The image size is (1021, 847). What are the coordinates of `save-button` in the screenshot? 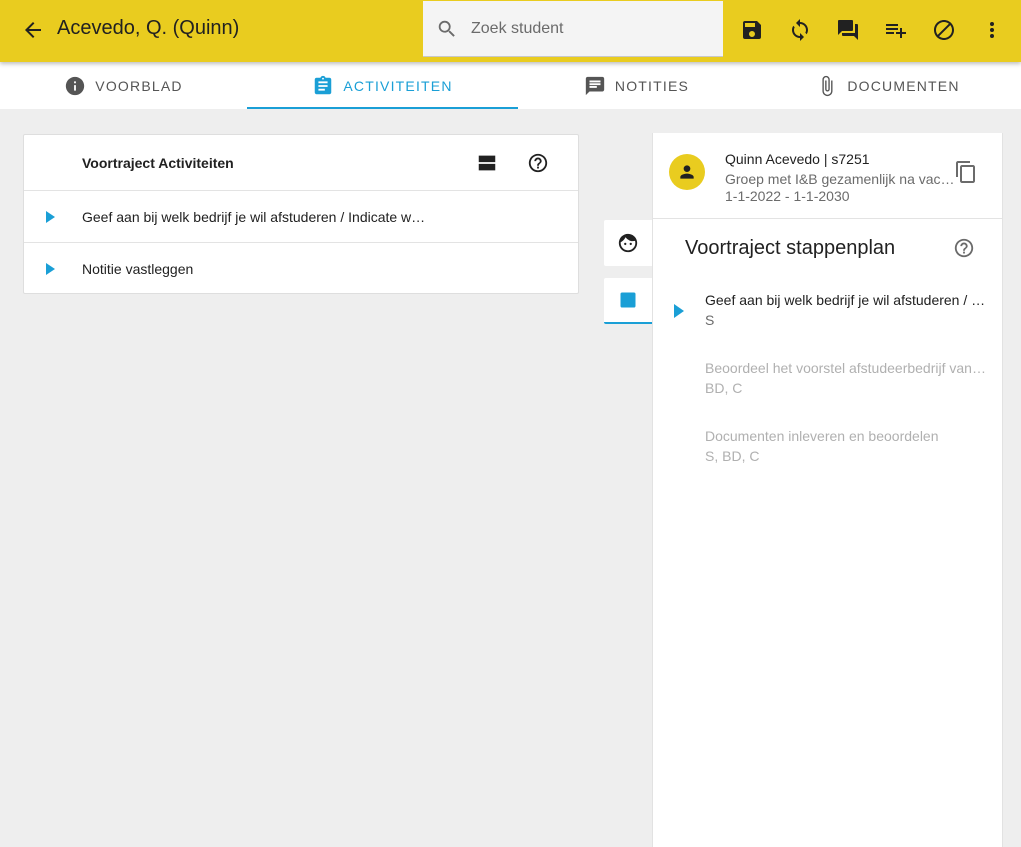 It's located at (752, 30).